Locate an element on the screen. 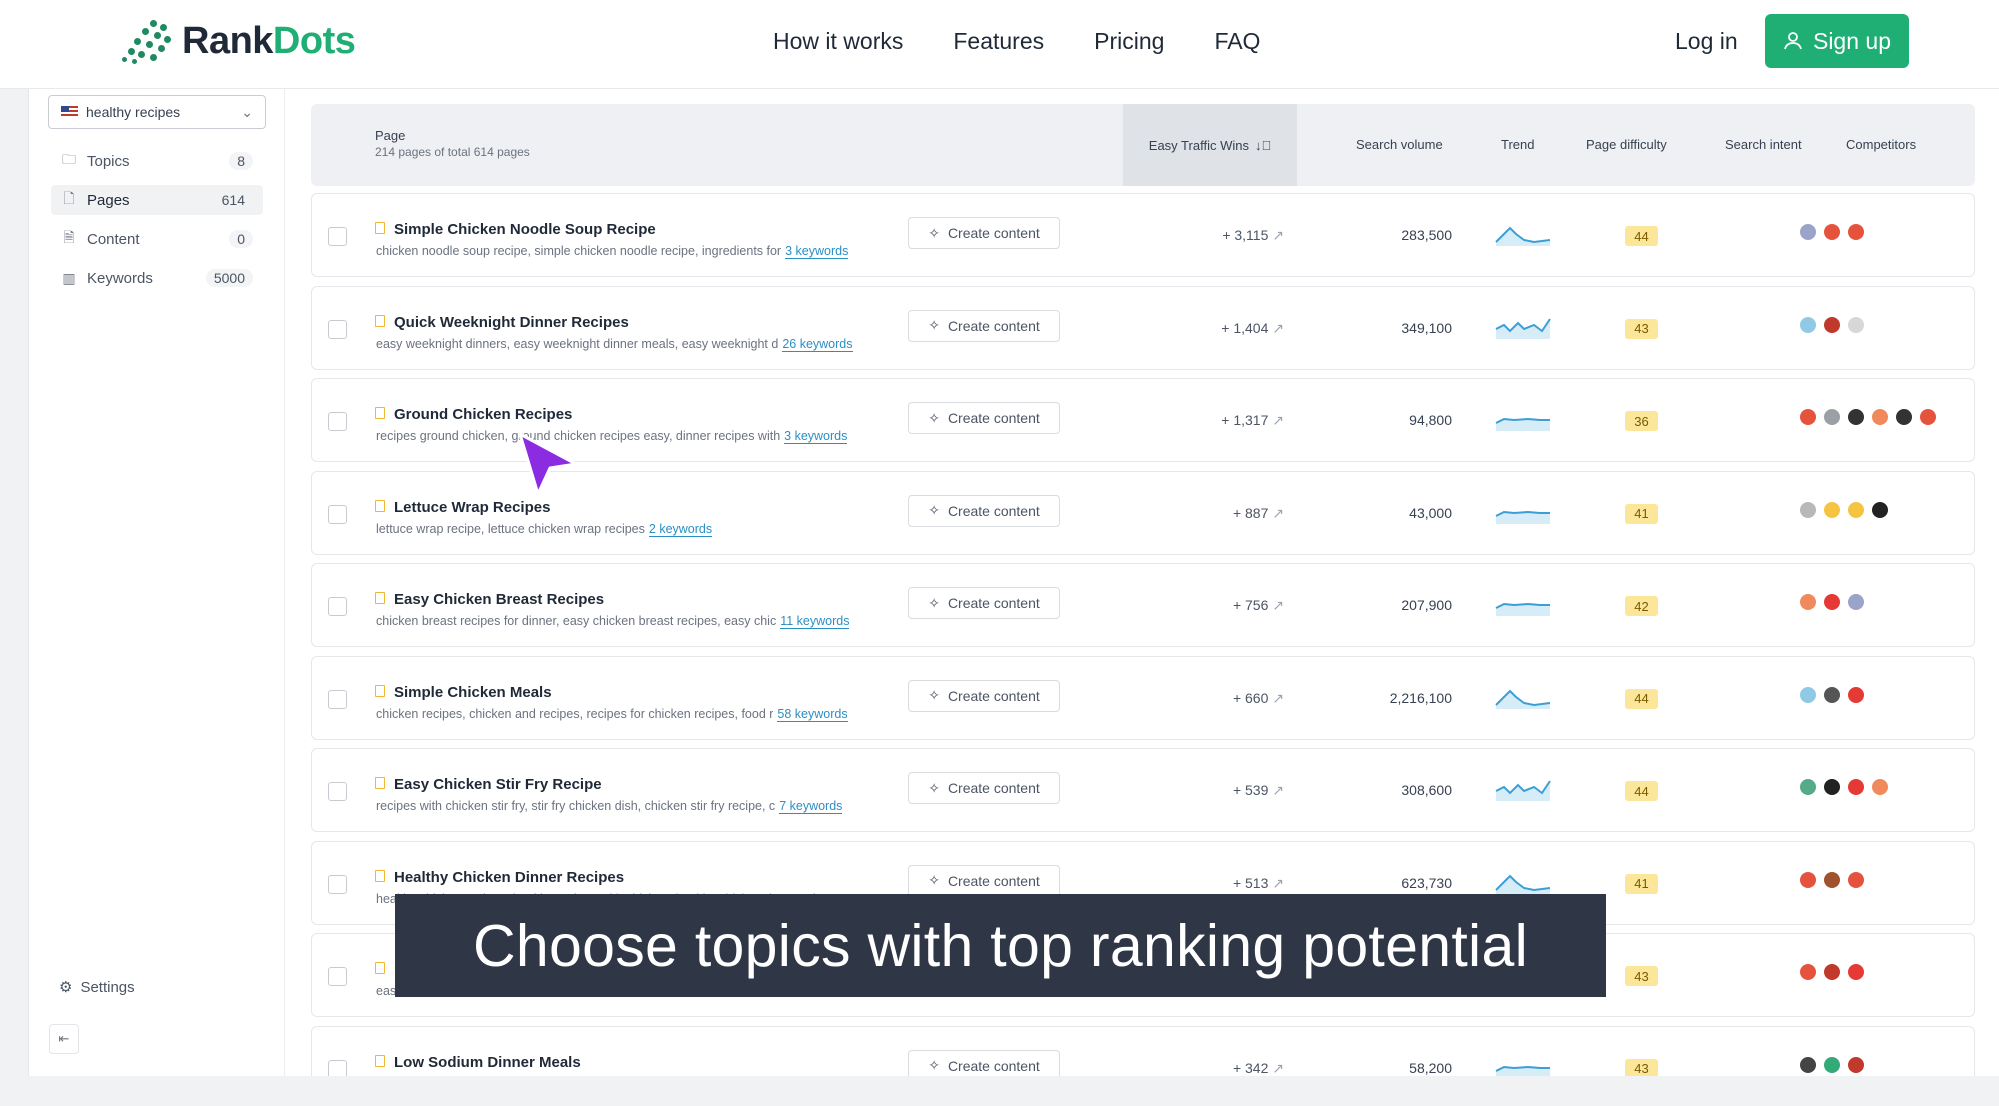 This screenshot has width=1999, height=1106. col-page: Page is located at coordinates (390, 135).